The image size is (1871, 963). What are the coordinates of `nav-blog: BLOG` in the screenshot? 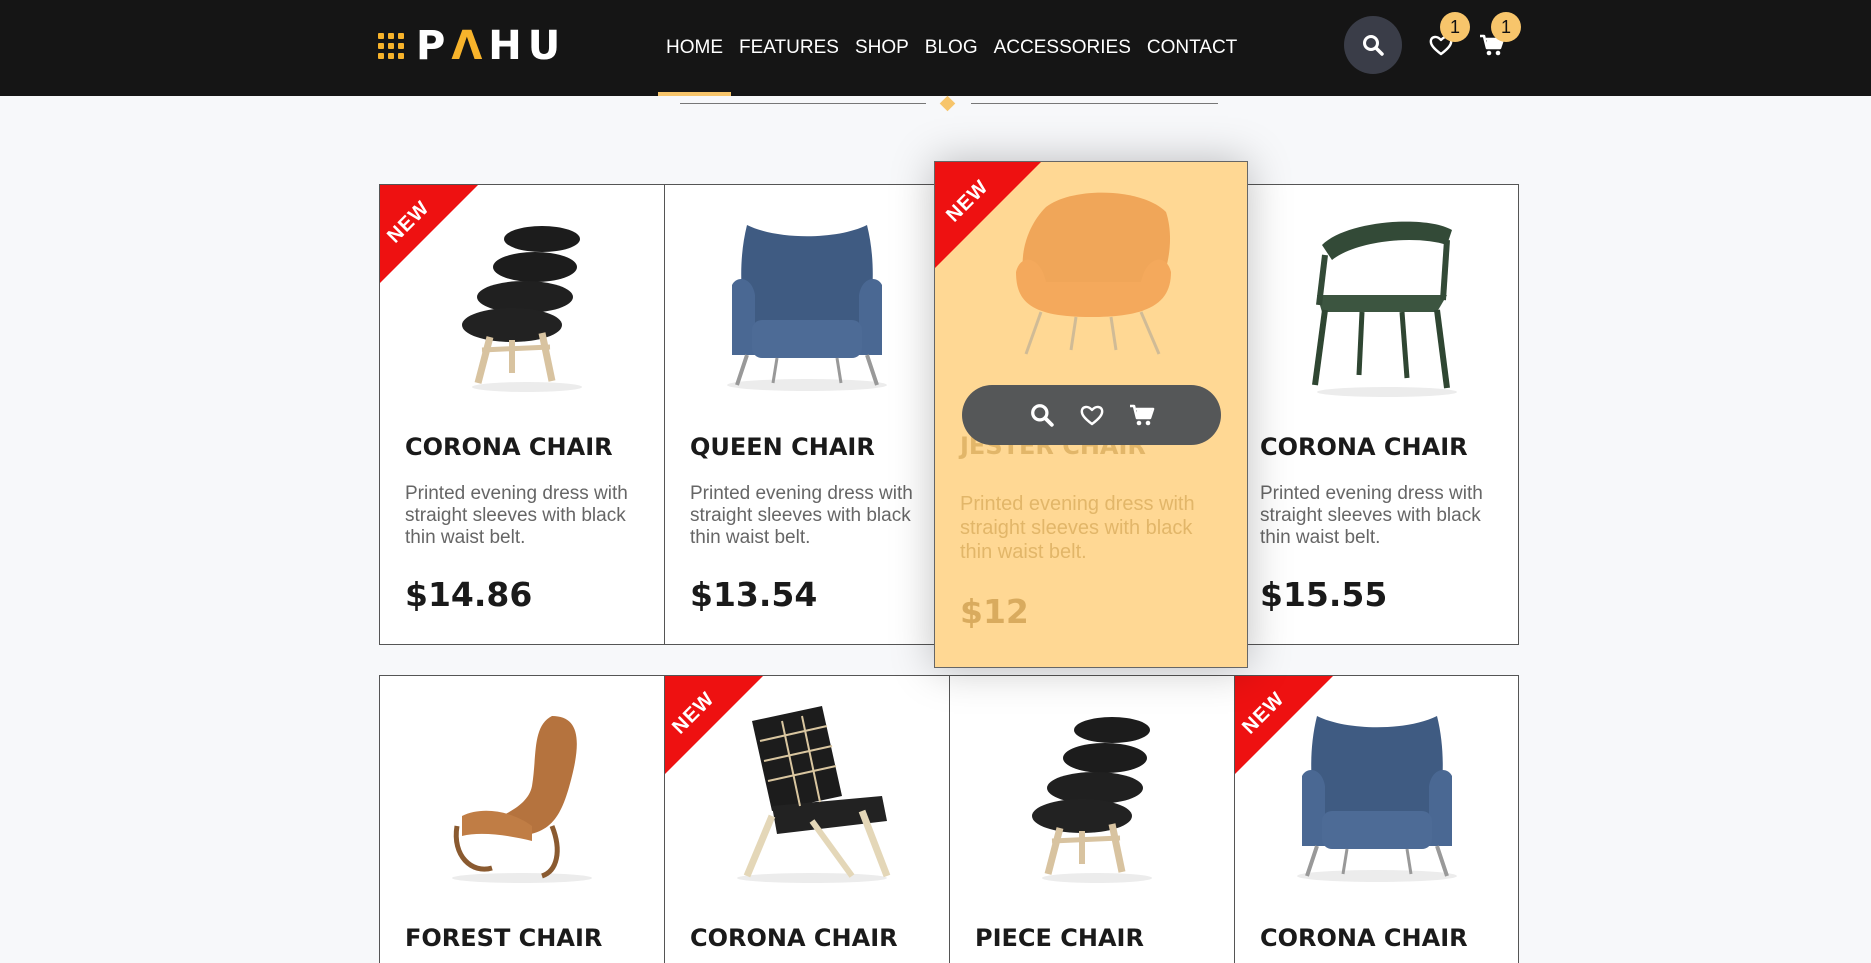 It's located at (951, 48).